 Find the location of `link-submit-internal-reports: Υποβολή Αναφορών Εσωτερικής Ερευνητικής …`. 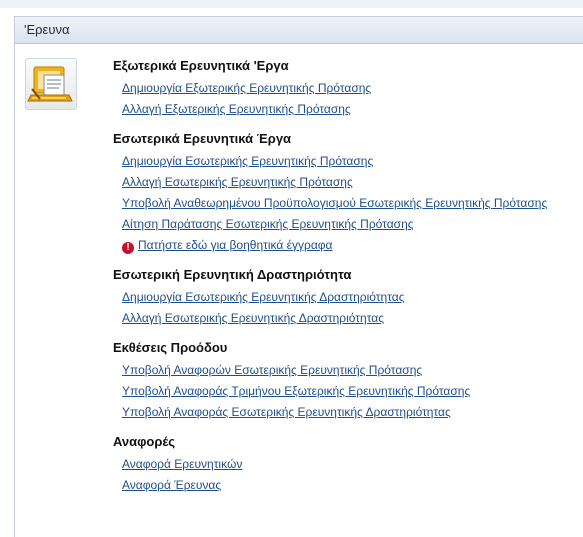

link-submit-internal-reports: Υποβολή Αναφορών Εσωτερικής Ερευνητικής … is located at coordinates (272, 370).